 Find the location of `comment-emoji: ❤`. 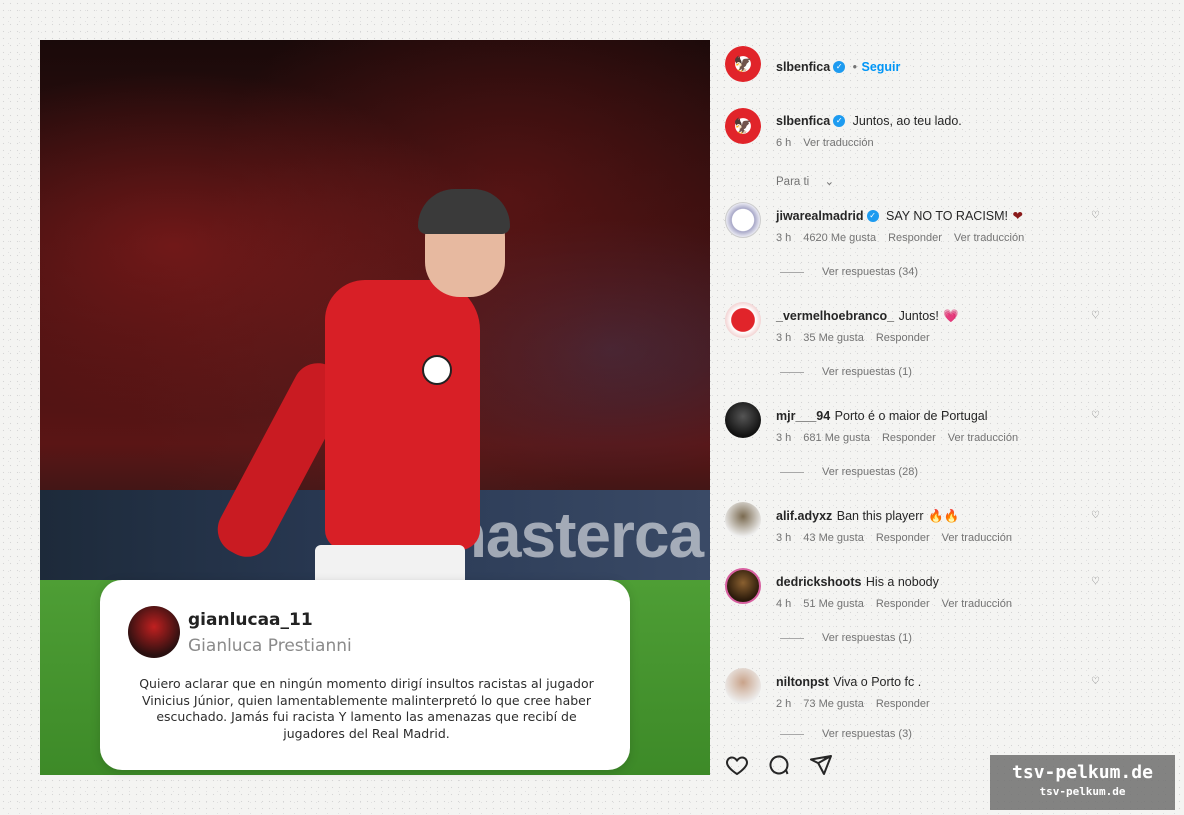

comment-emoji: ❤ is located at coordinates (1017, 216).